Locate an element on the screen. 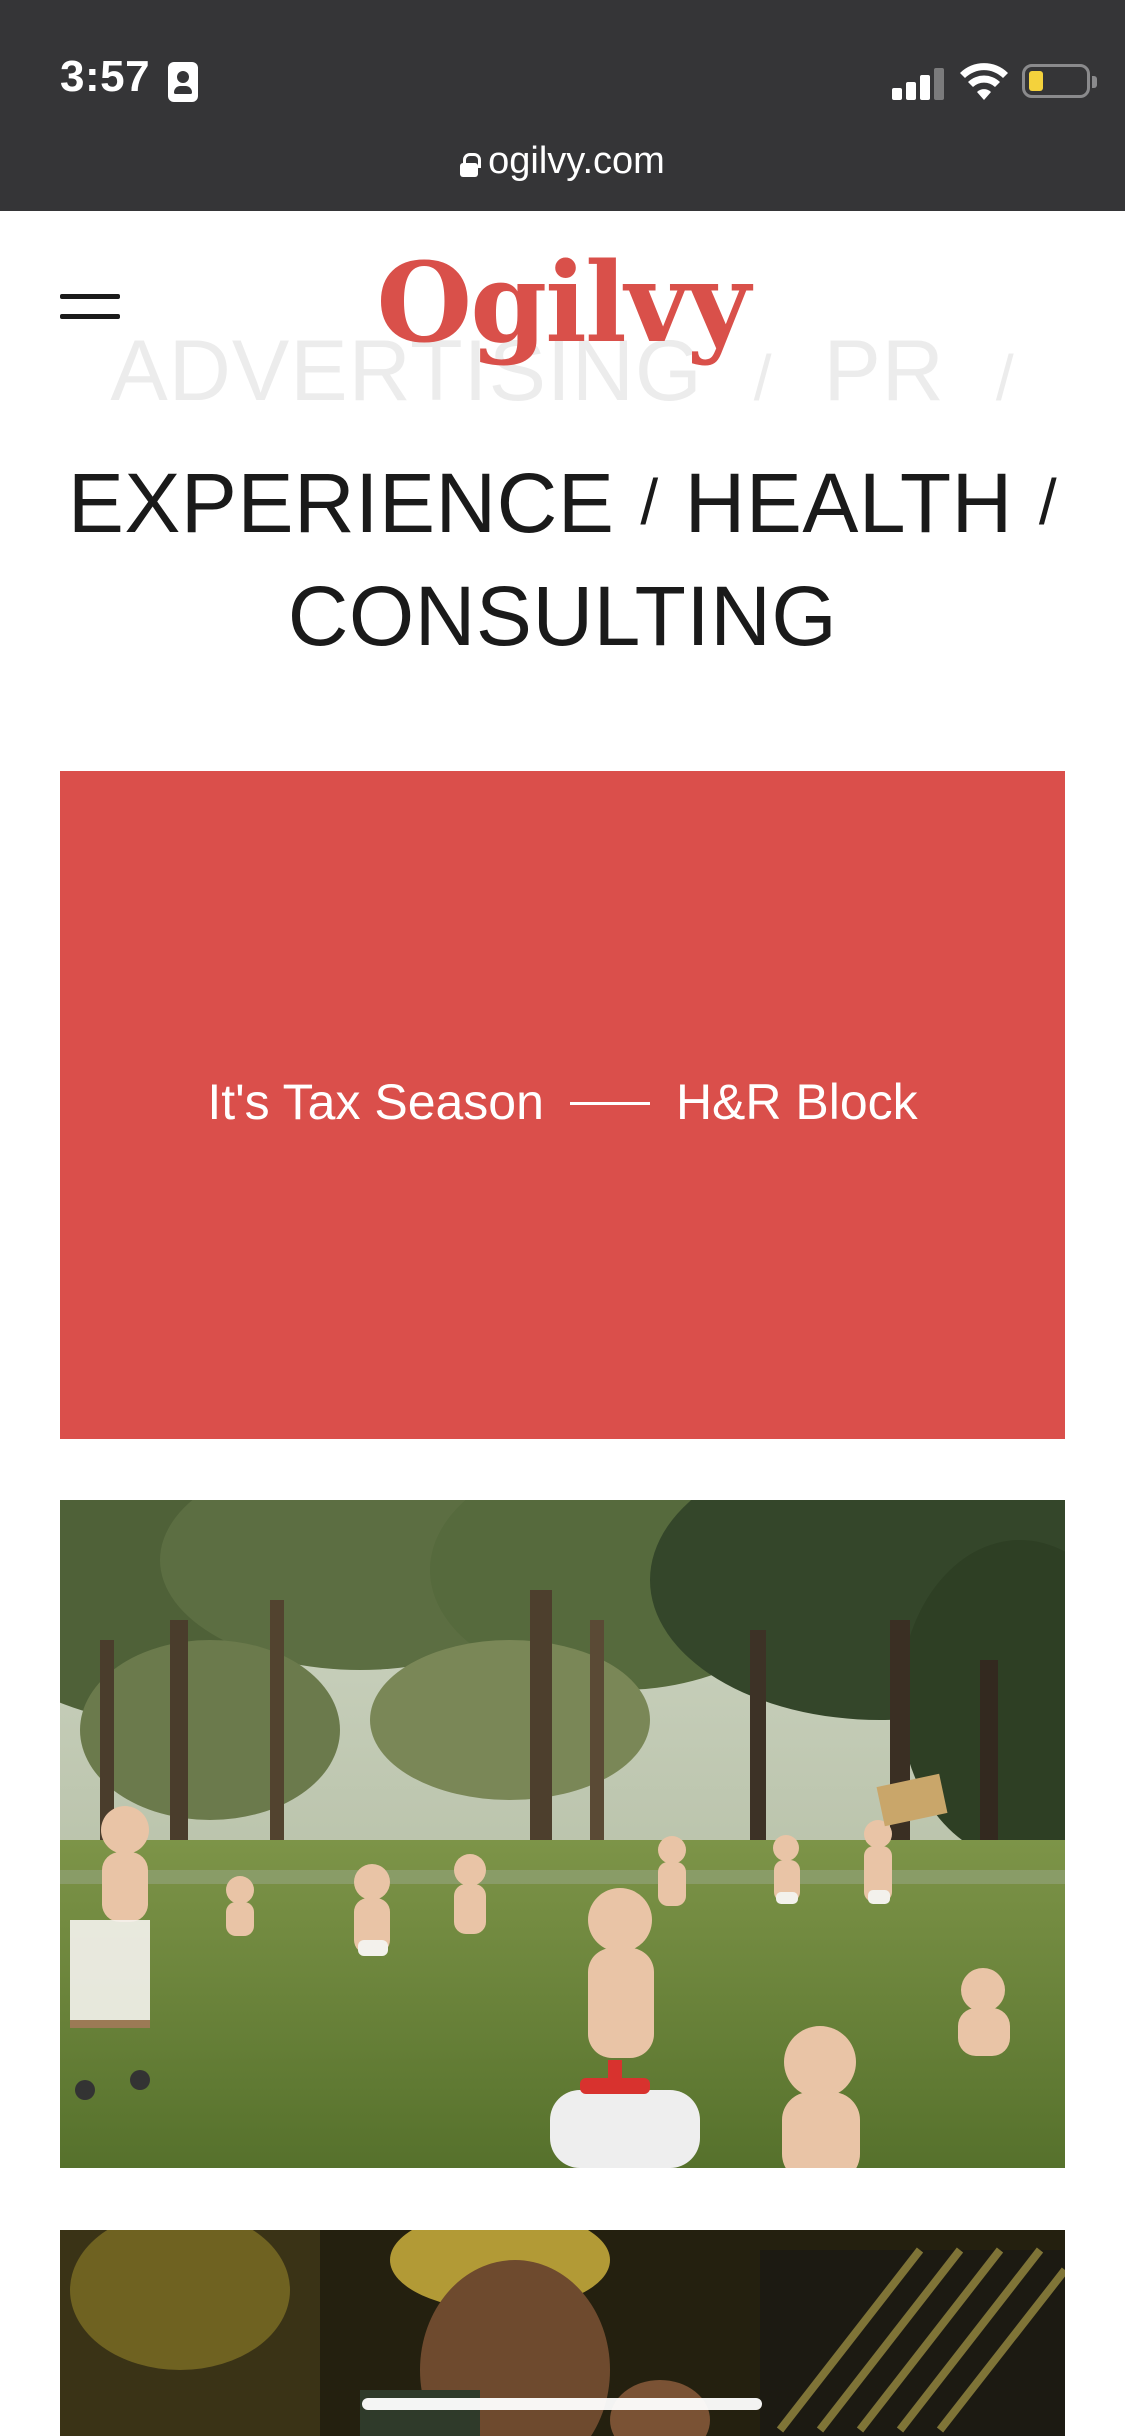  wifi-icon is located at coordinates (984, 81).